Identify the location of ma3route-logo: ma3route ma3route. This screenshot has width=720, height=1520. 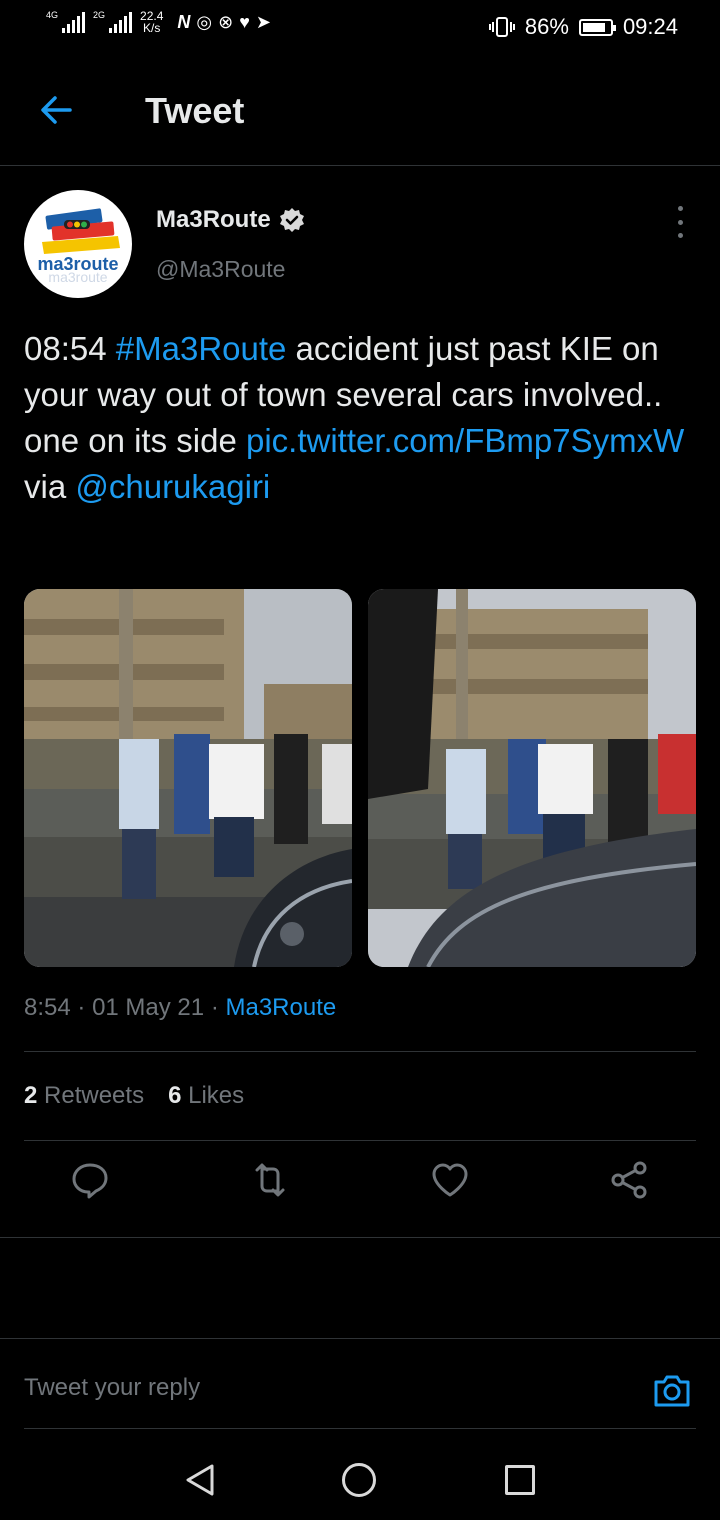
(78, 246).